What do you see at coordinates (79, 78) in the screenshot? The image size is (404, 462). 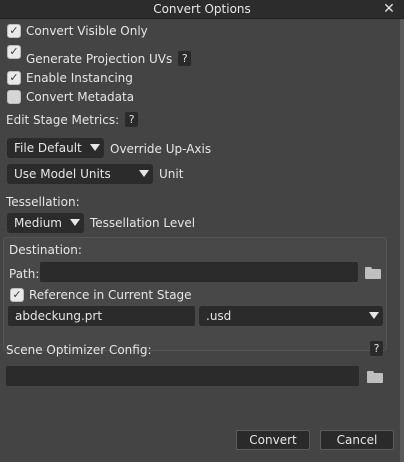 I see `enable-instancing-label: Enable Instancing` at bounding box center [79, 78].